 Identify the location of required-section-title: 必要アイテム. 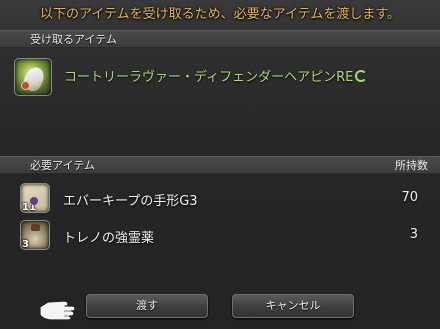
(62, 165).